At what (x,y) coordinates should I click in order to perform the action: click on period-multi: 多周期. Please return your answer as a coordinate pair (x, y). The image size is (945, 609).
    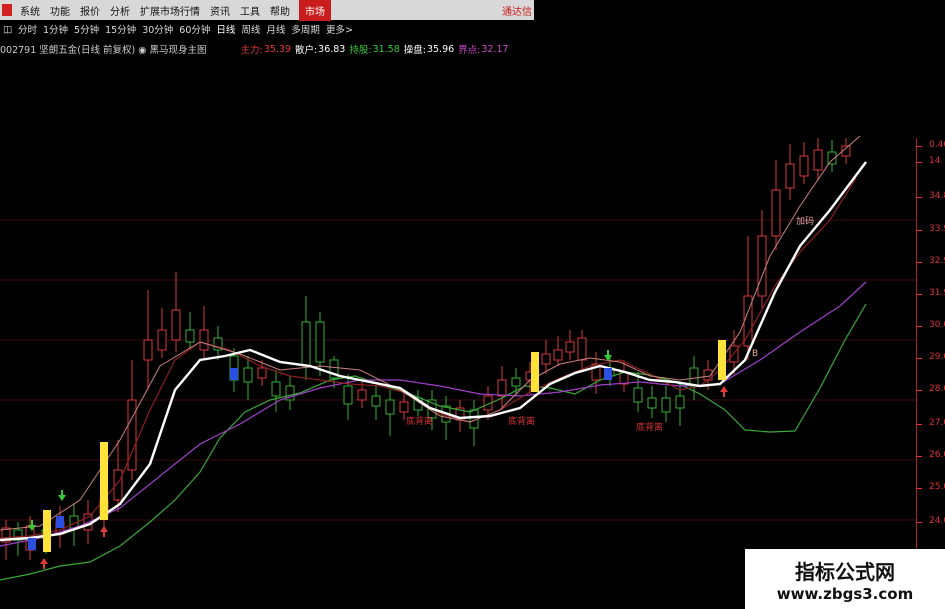
    Looking at the image, I should click on (305, 29).